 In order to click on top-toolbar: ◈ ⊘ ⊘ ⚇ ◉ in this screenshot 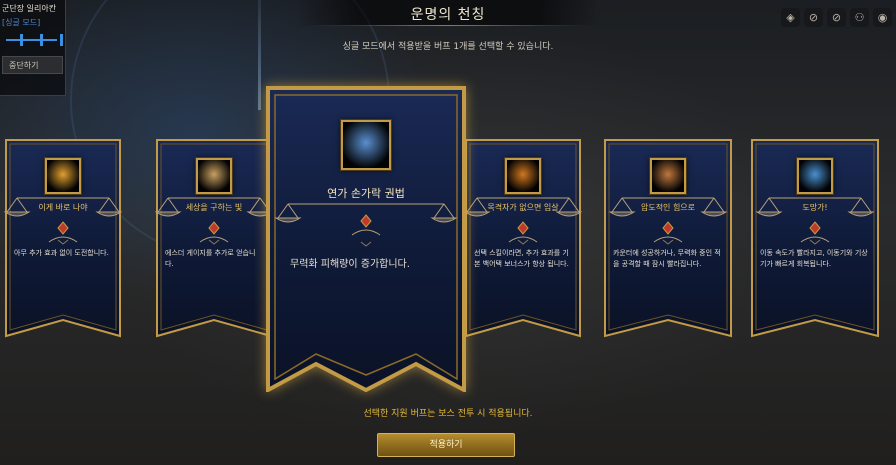, I will do `click(836, 17)`.